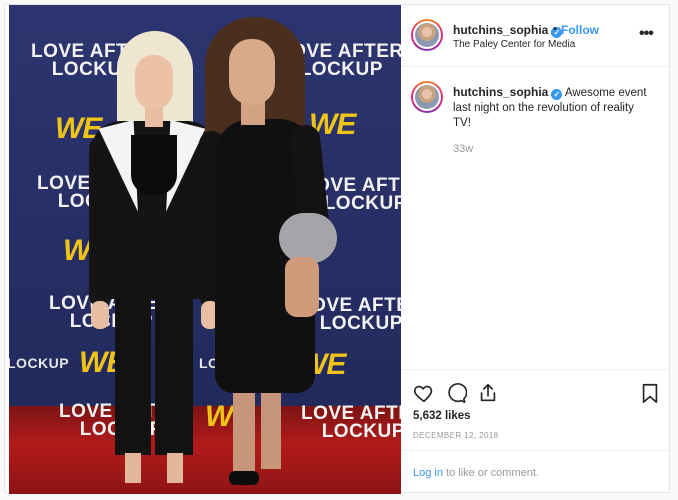 The height and width of the screenshot is (500, 678). Describe the element at coordinates (646, 34) in the screenshot. I see `more-options-icon: •••` at that location.